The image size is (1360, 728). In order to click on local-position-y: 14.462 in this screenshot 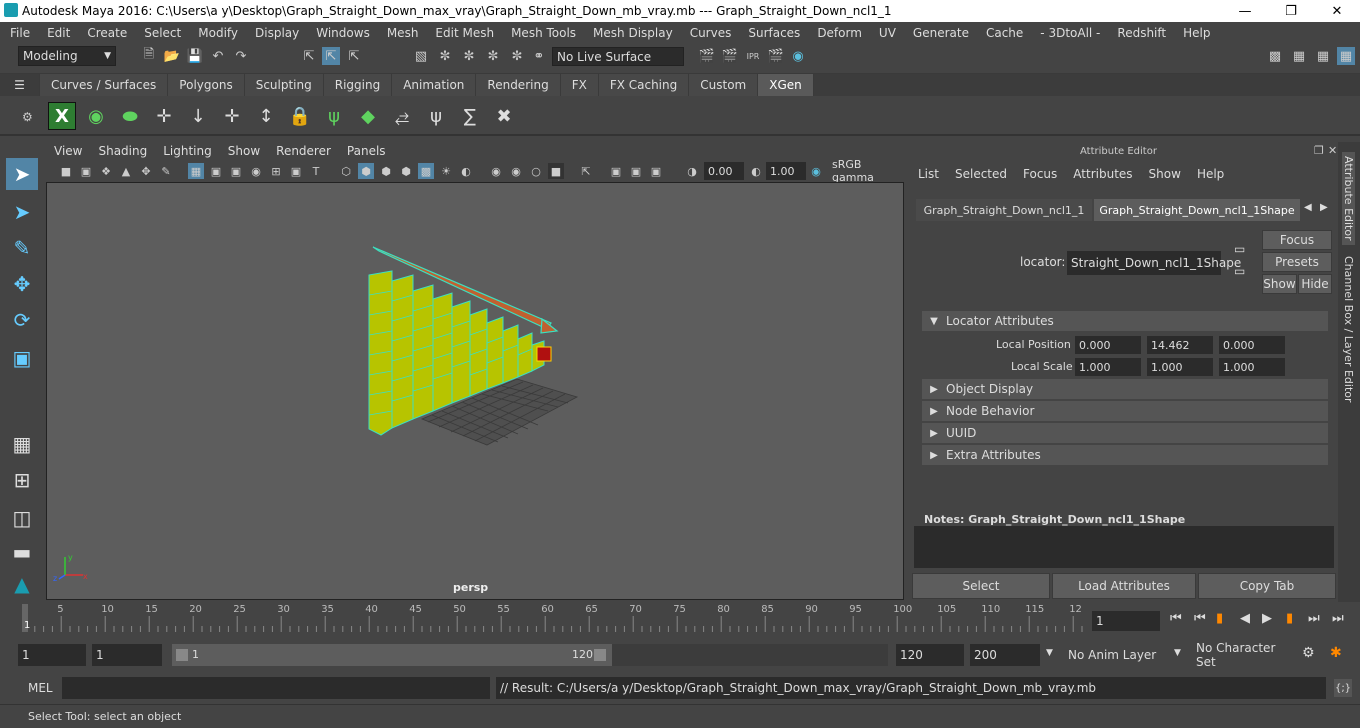, I will do `click(1180, 345)`.